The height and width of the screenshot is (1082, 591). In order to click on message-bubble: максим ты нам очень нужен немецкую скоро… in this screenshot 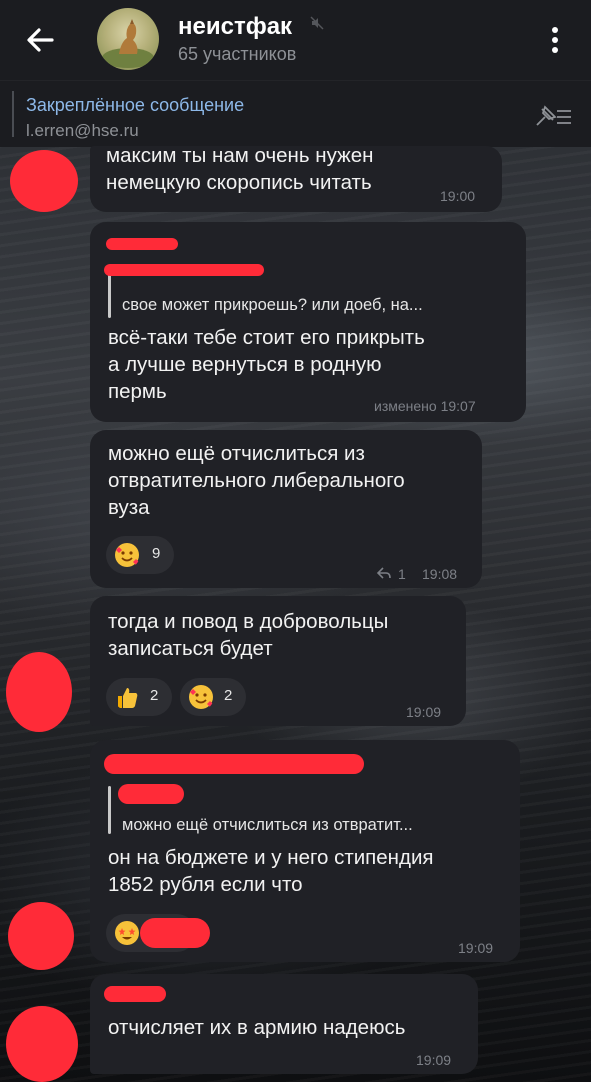, I will do `click(296, 178)`.